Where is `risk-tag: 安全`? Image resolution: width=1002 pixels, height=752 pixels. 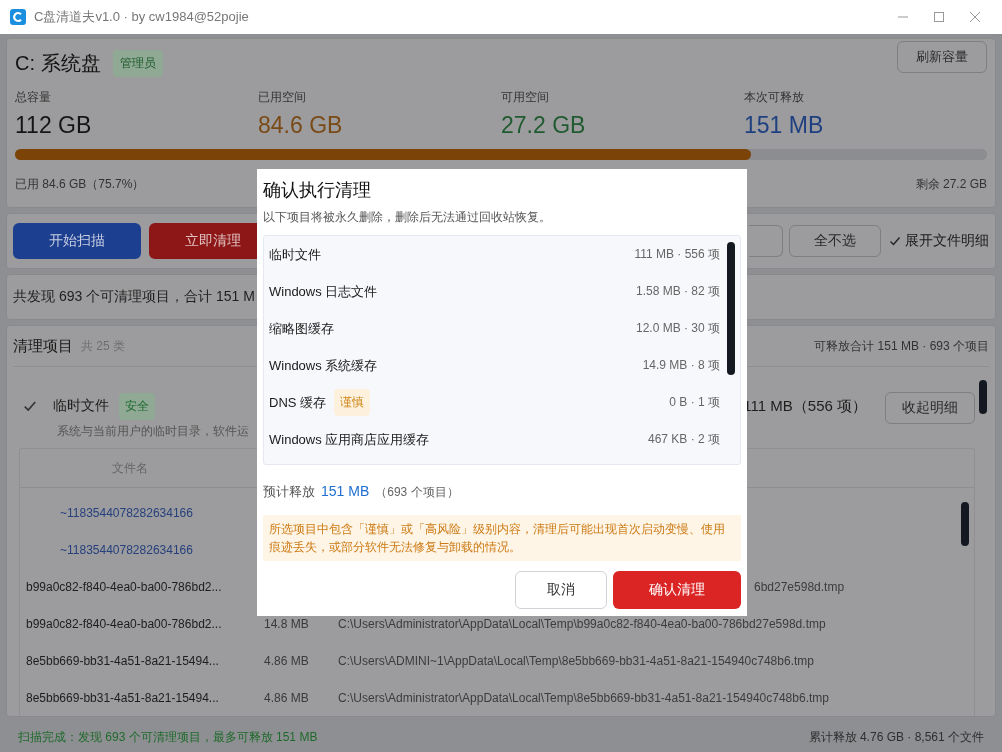 risk-tag: 安全 is located at coordinates (137, 406).